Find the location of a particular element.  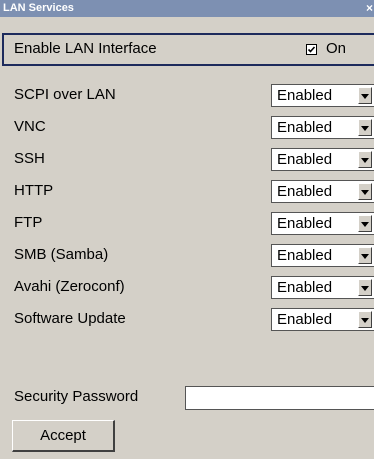

service-select-vnc: Enabled is located at coordinates (322, 127).